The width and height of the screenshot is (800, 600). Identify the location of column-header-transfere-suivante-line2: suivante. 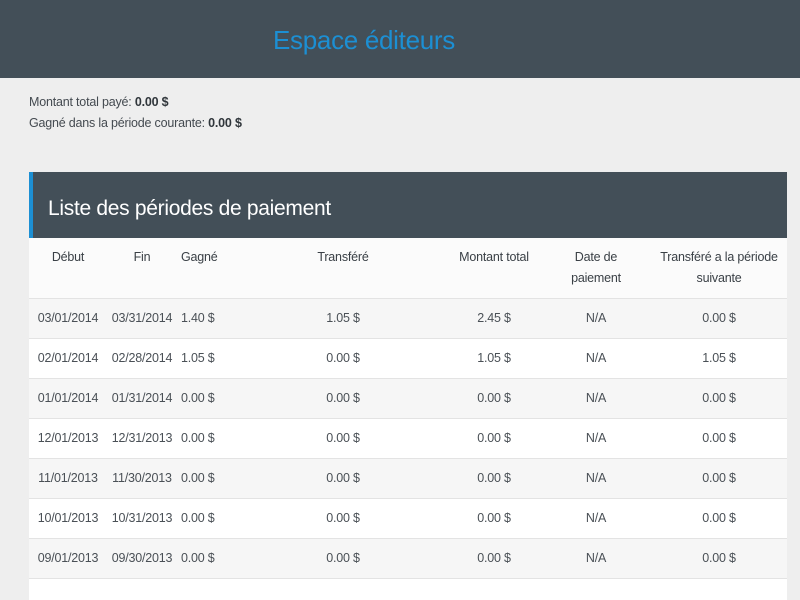
(719, 278).